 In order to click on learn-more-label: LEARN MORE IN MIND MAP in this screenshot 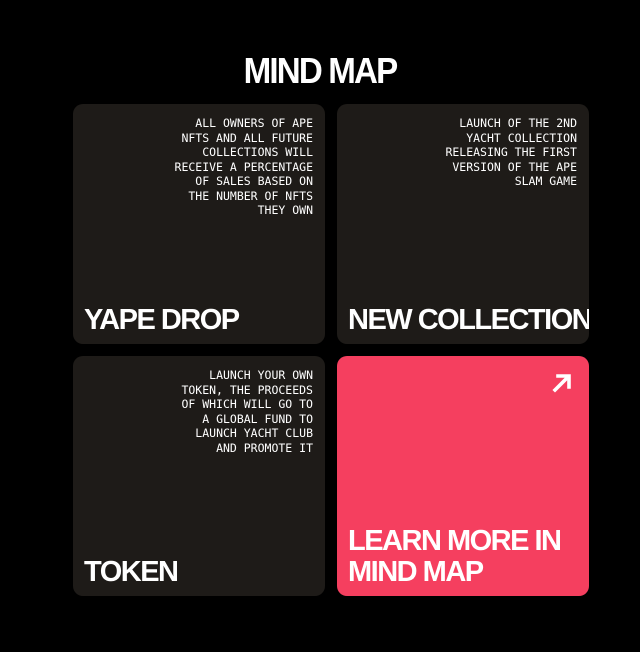, I will do `click(455, 556)`.